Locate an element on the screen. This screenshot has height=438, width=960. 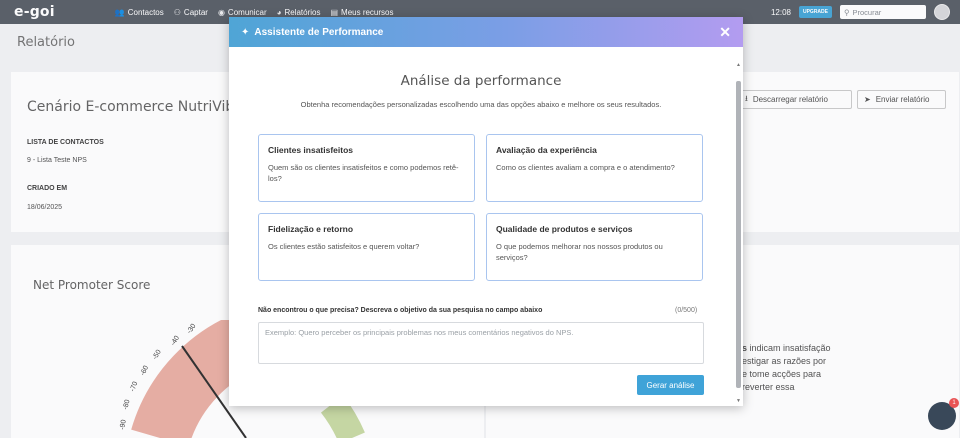
scroll-up-icon: ▲ is located at coordinates (738, 65).